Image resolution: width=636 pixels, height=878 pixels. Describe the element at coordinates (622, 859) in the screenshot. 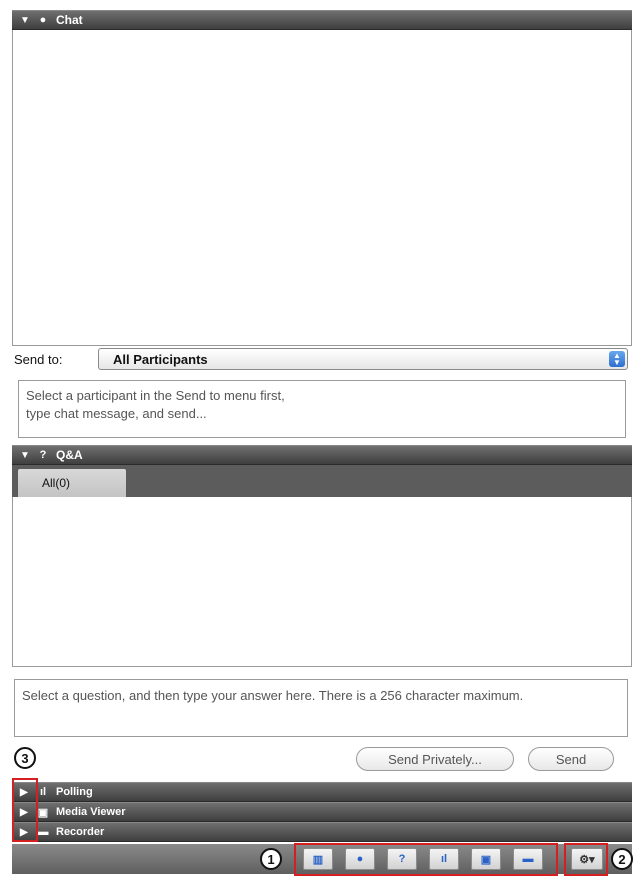

I see `callout-2: 2` at that location.